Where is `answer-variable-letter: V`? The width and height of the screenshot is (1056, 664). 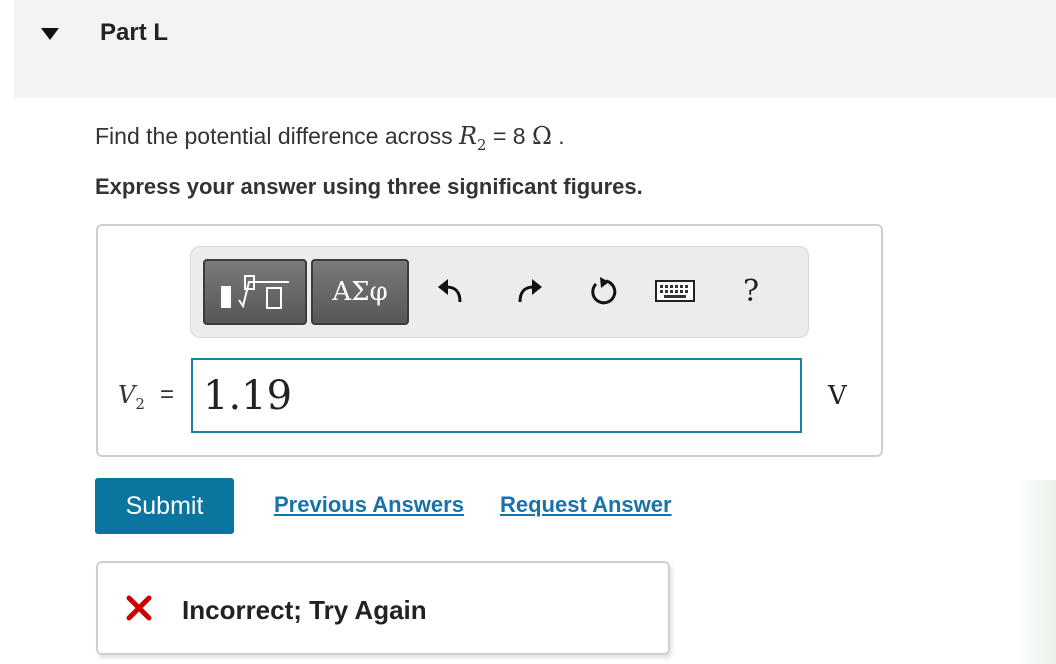
answer-variable-letter: V is located at coordinates (127, 395).